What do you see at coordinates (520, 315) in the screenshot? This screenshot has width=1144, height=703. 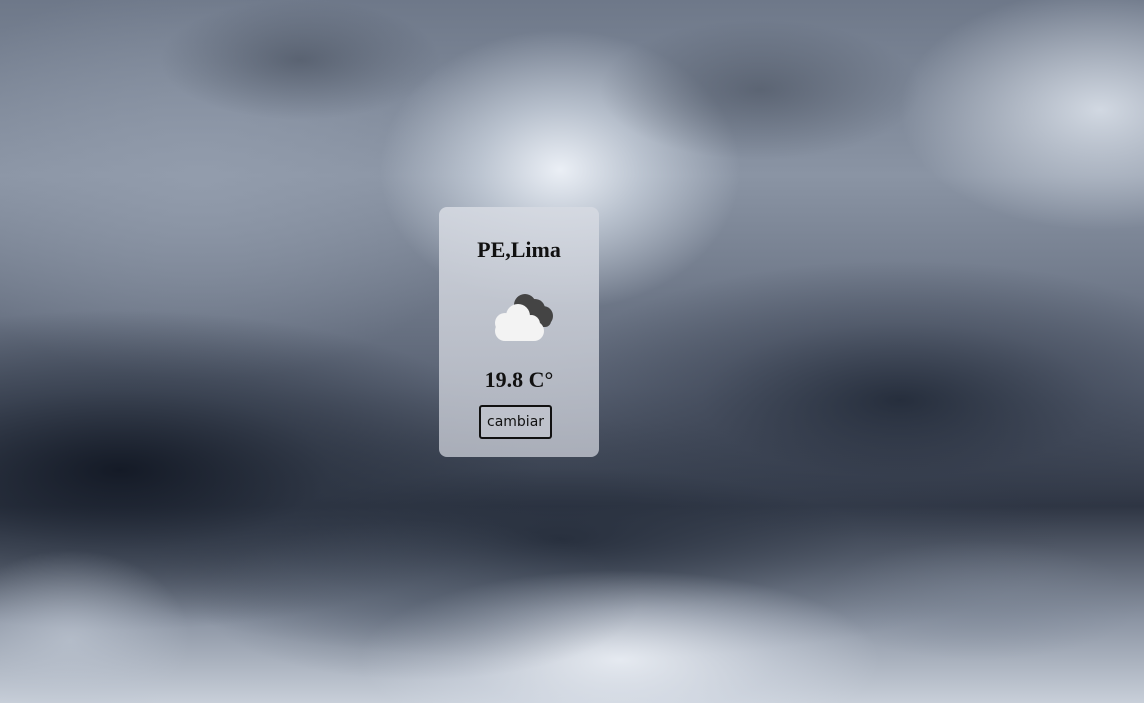 I see `cloudy-icon` at bounding box center [520, 315].